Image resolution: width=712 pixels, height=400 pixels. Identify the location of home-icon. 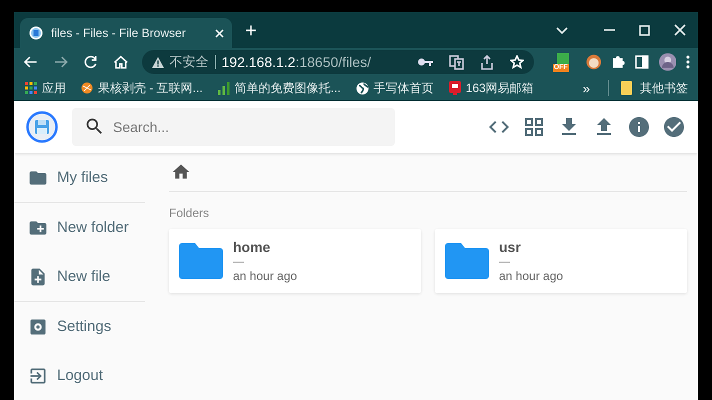
(121, 62).